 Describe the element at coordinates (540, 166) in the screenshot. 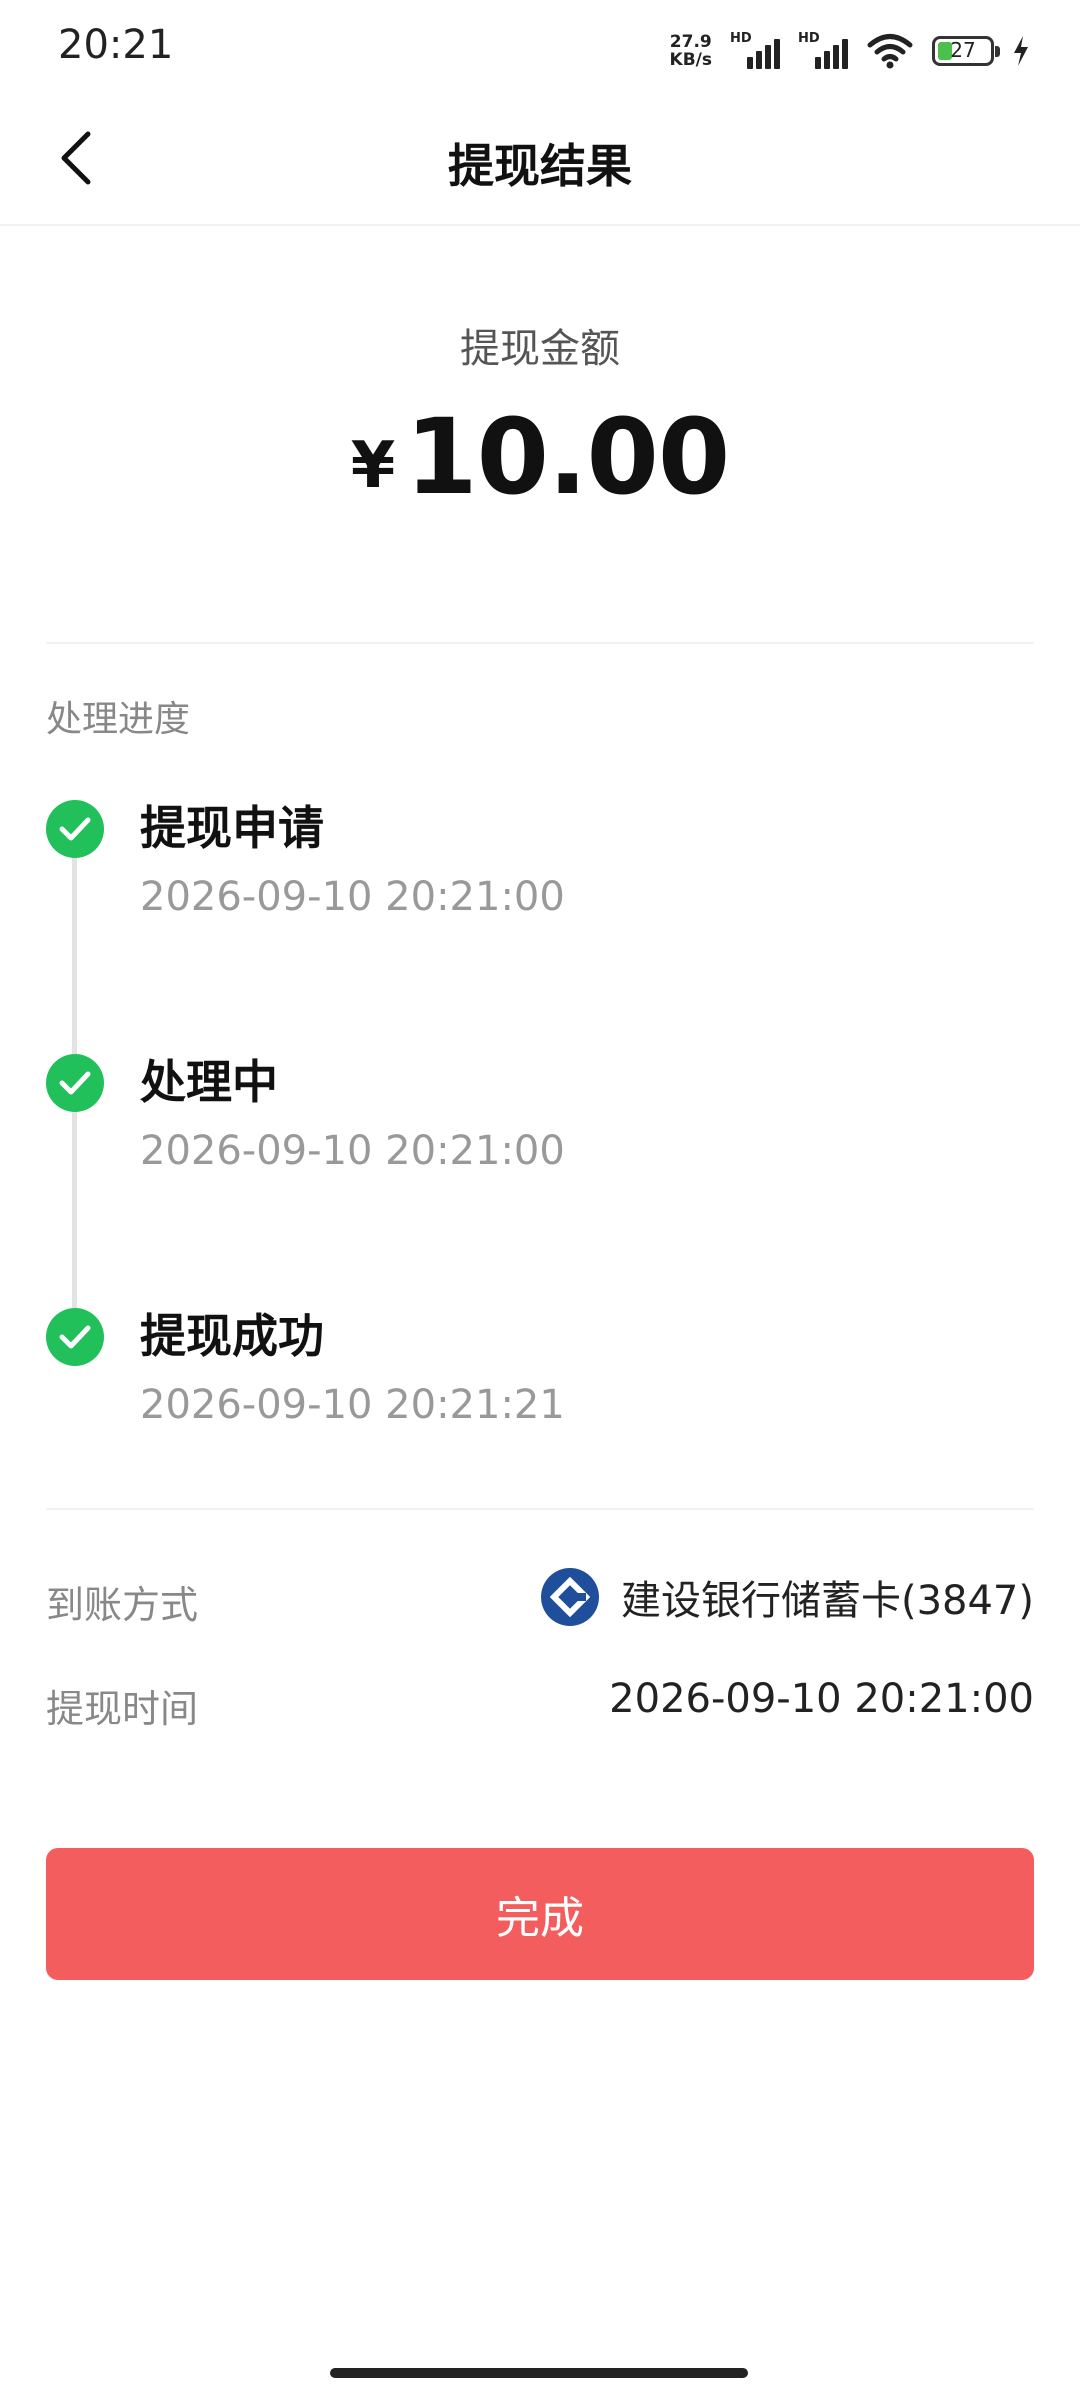

I see `page-title: 提现结果` at that location.